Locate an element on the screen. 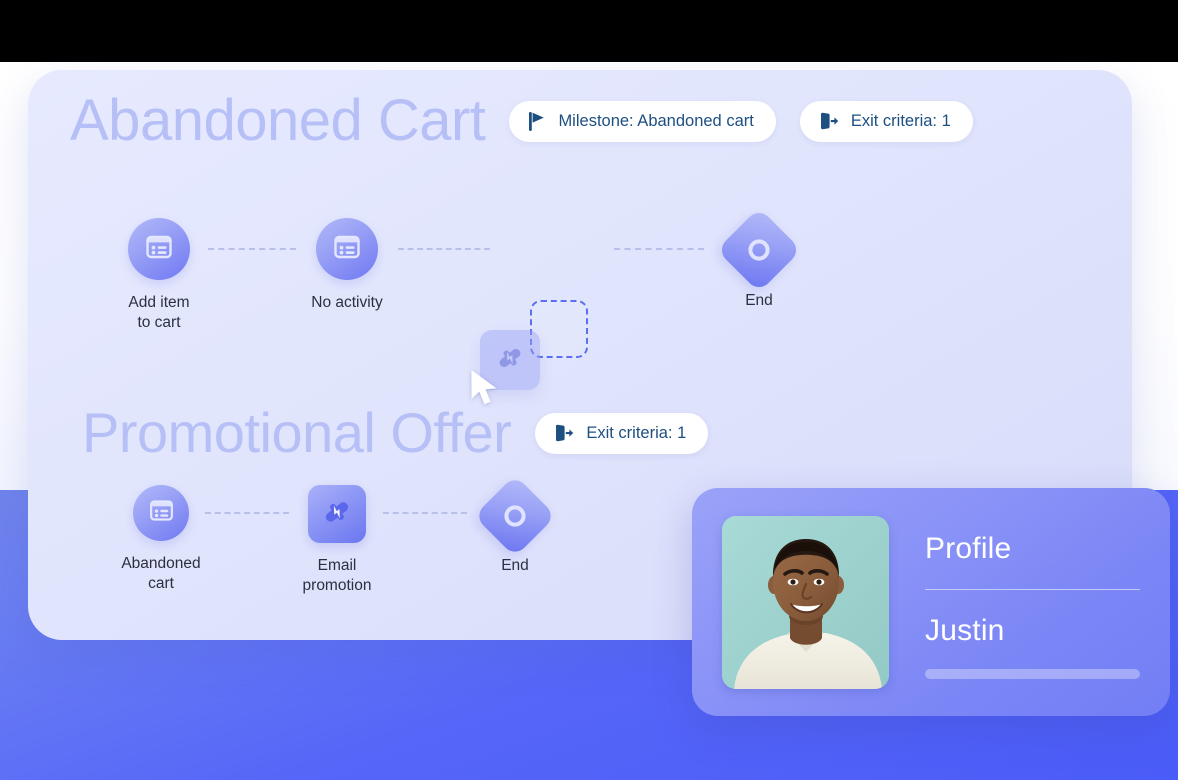  flow-node-abandoned-cart: Abandoned cart is located at coordinates (161, 540).